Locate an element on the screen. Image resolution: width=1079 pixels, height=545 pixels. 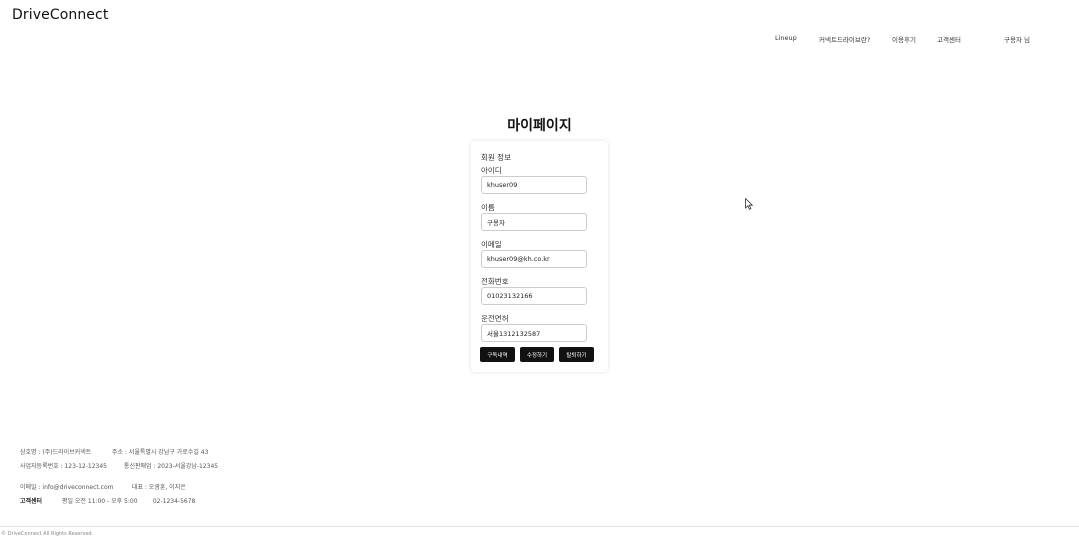
withdraw-button: 탈퇴하기 is located at coordinates (576, 354).